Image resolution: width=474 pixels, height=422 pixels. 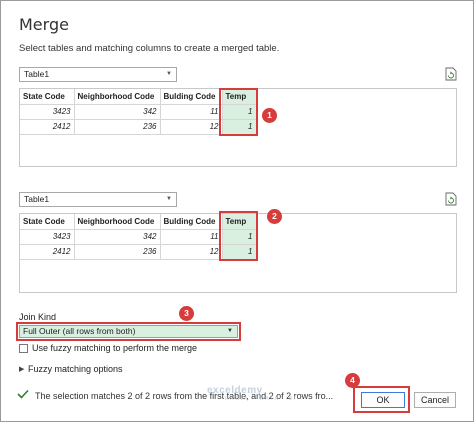 What do you see at coordinates (21, 369) in the screenshot?
I see `chevron-right-icon: ▶` at bounding box center [21, 369].